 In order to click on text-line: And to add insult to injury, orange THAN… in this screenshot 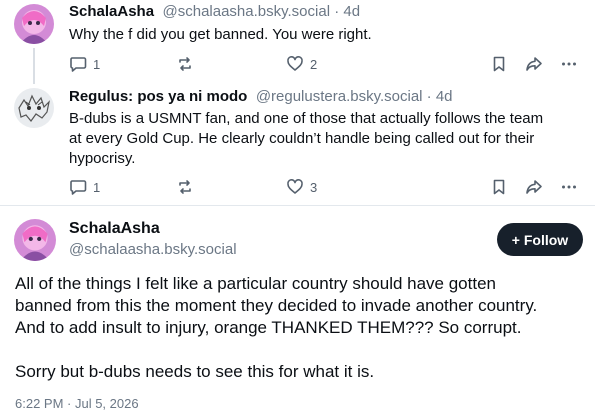, I will do `click(268, 327)`.